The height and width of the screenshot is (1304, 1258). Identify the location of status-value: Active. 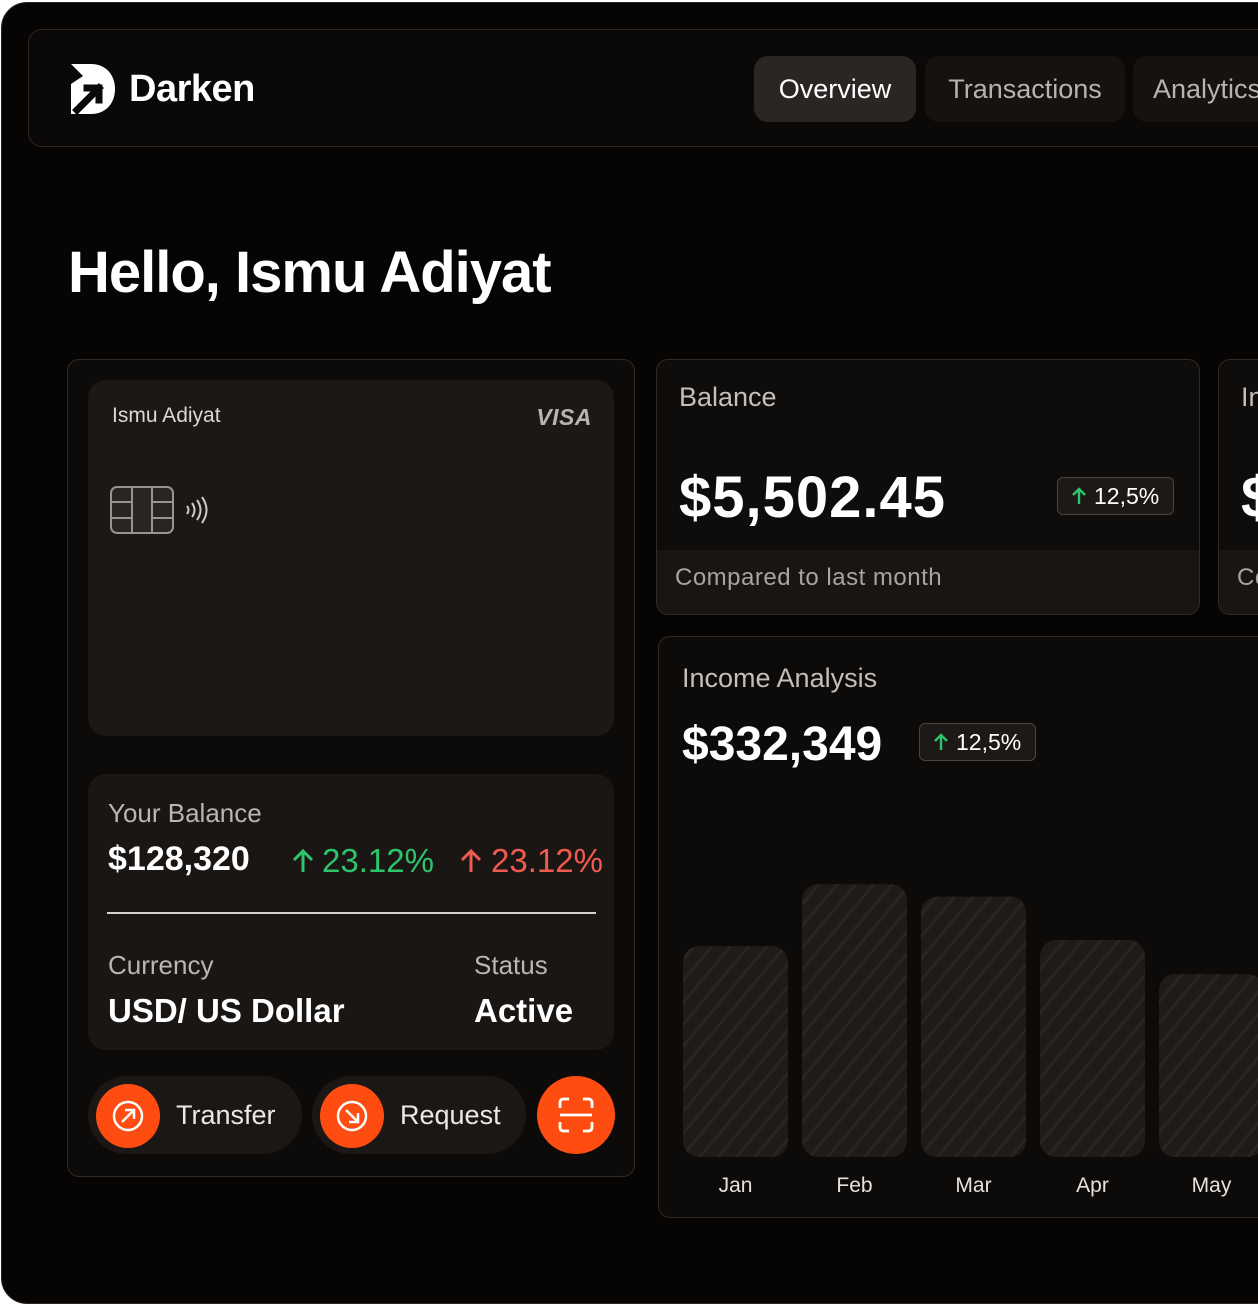
(524, 1010).